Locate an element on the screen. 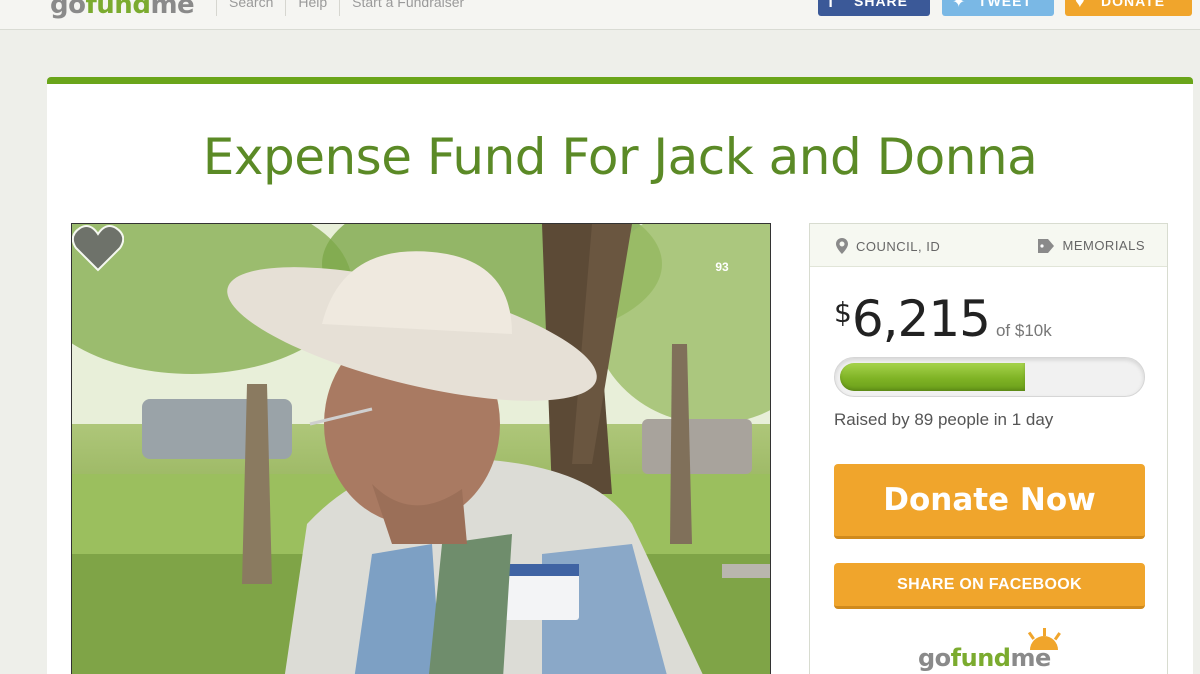  gofundme-logo: gofundme is located at coordinates (122, 10).